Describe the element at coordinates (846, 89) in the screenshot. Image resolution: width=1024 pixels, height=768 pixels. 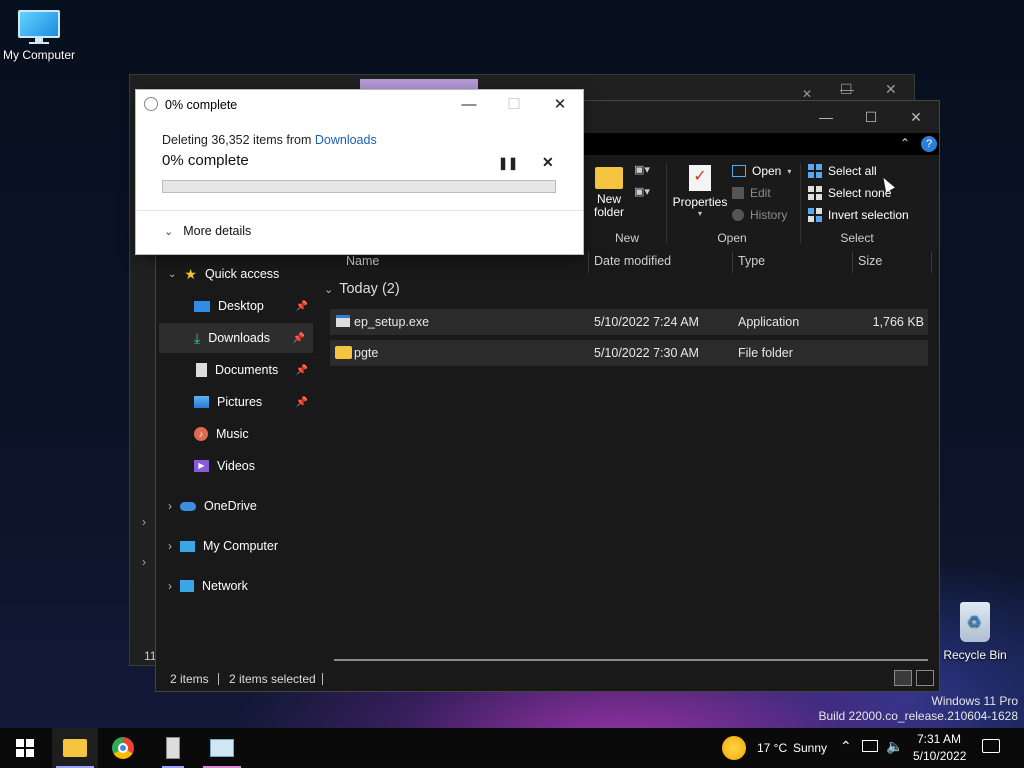
I see `background-maximize-icon: ☐` at that location.